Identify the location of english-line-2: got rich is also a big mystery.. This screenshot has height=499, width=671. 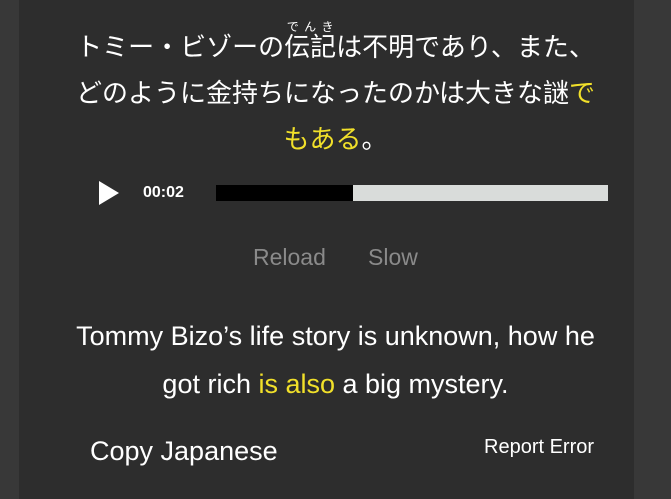
(335, 384).